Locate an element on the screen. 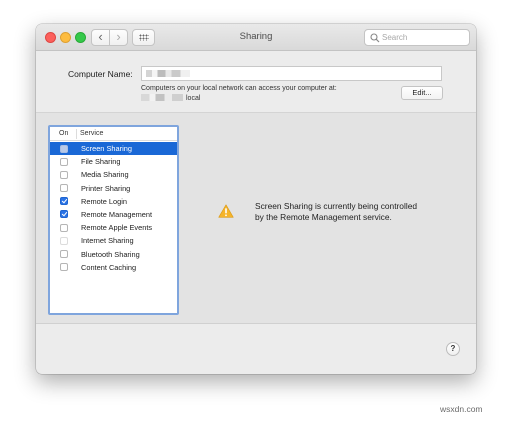 The image size is (512, 421). watermark: wsxdn.com is located at coordinates (461, 409).